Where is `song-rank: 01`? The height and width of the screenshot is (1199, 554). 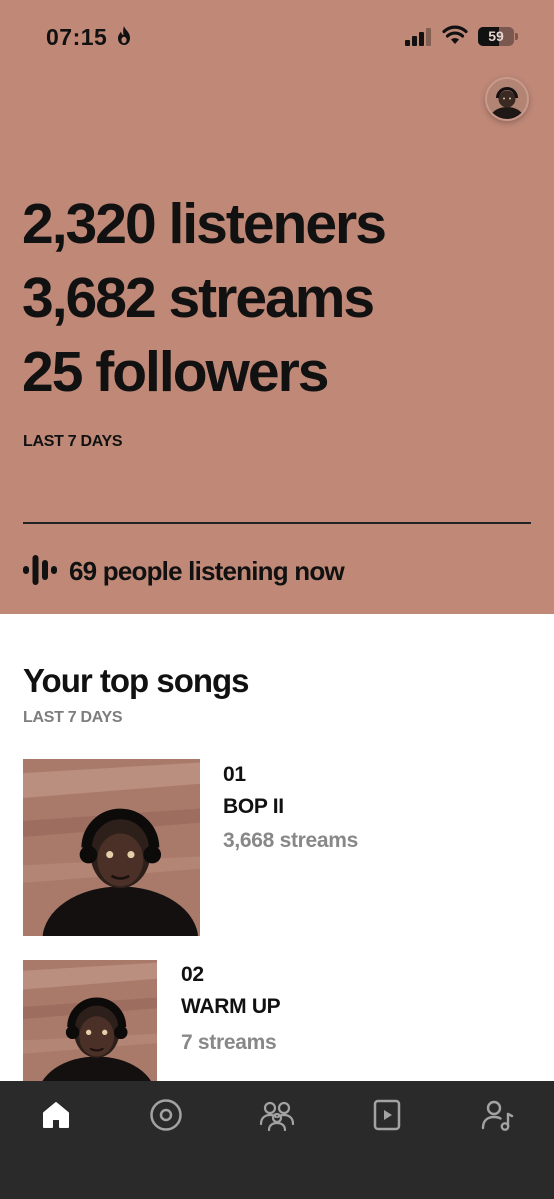
song-rank: 01 is located at coordinates (234, 774).